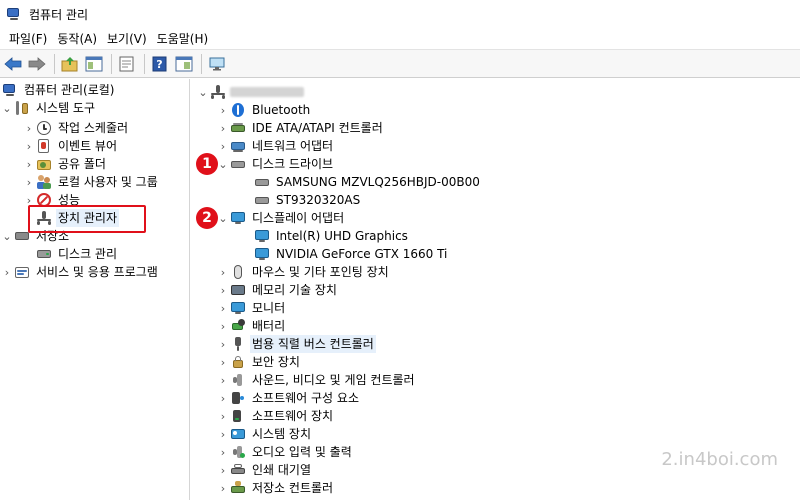  I want to click on watermark: 2.in4boi.com, so click(719, 459).